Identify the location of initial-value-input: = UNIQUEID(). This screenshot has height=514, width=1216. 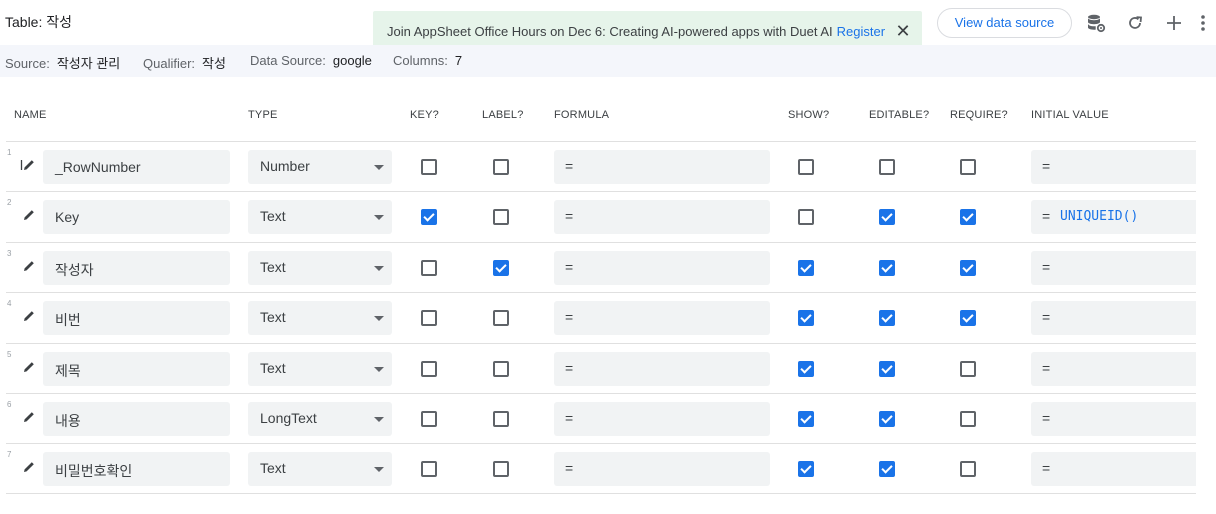
(1113, 217).